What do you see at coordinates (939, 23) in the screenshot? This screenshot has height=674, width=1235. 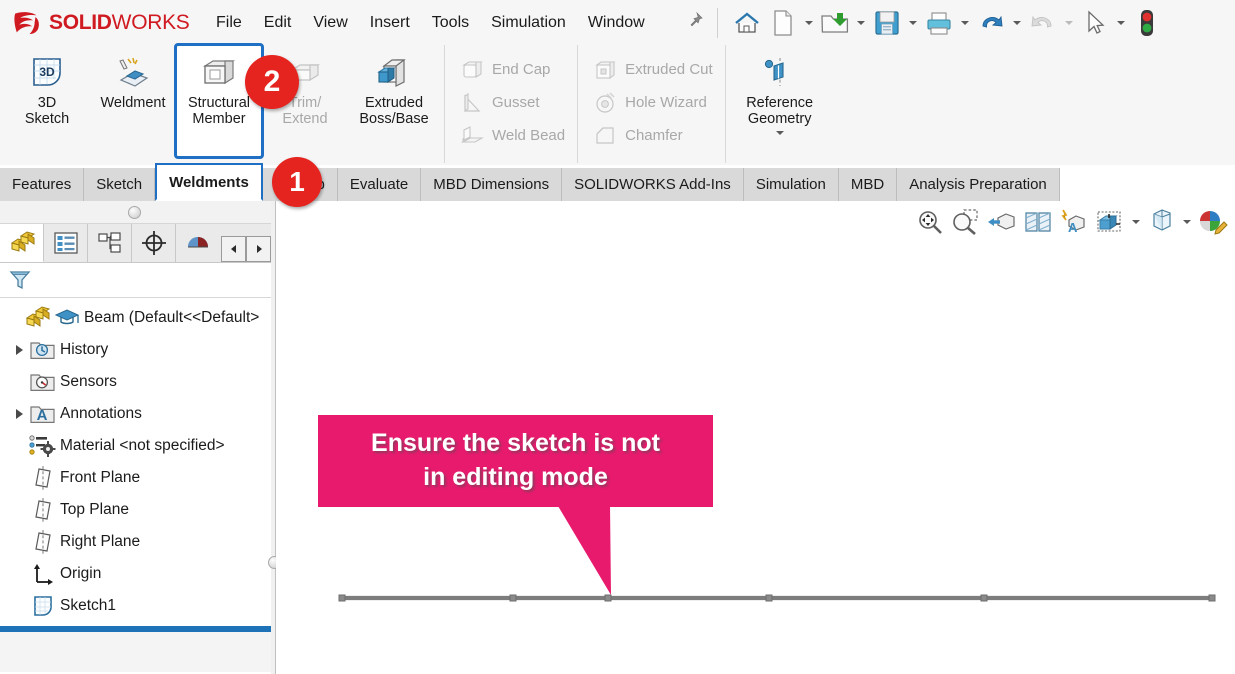 I see `print-icon` at bounding box center [939, 23].